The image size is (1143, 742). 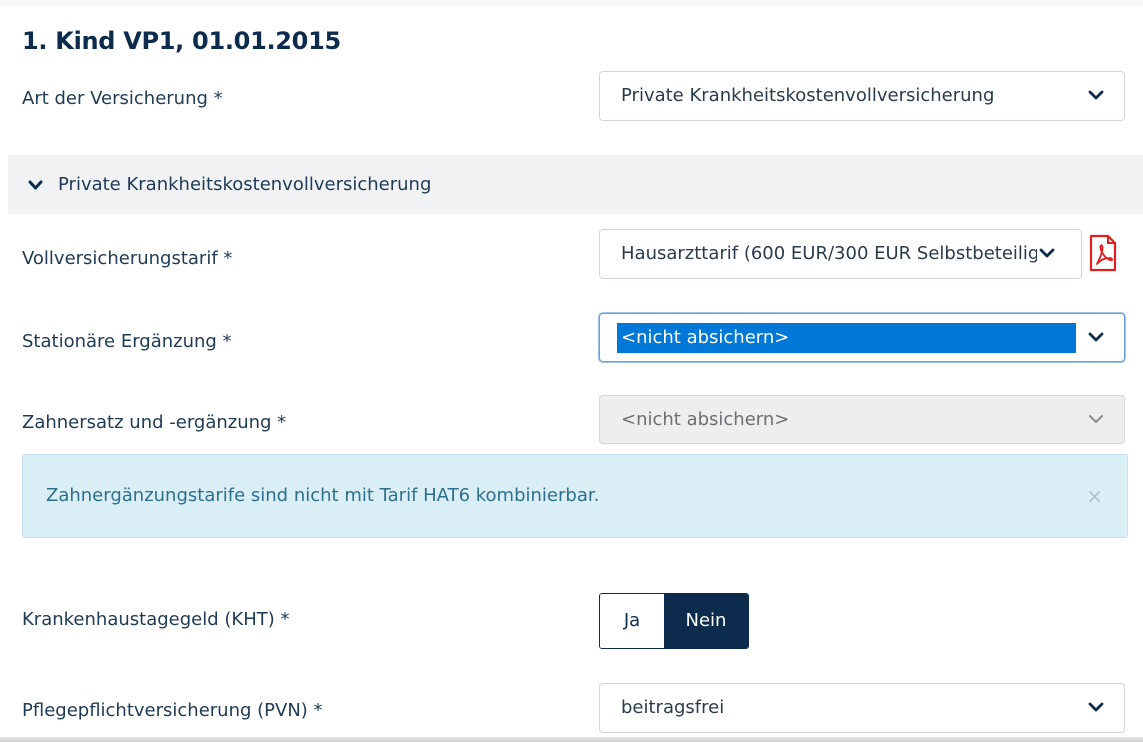 I want to click on option-nein-button: Nein, so click(x=706, y=621).